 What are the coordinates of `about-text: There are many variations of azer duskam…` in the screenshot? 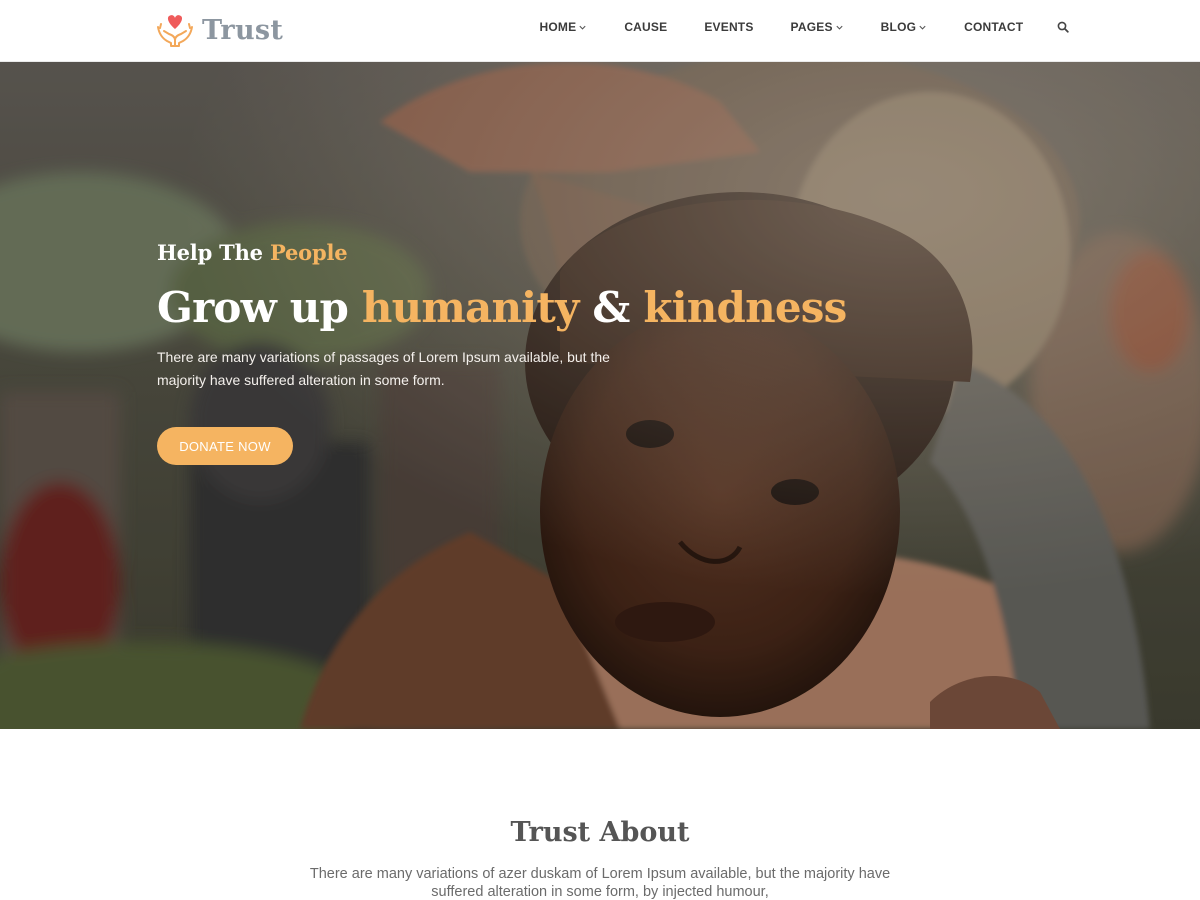 It's located at (600, 883).